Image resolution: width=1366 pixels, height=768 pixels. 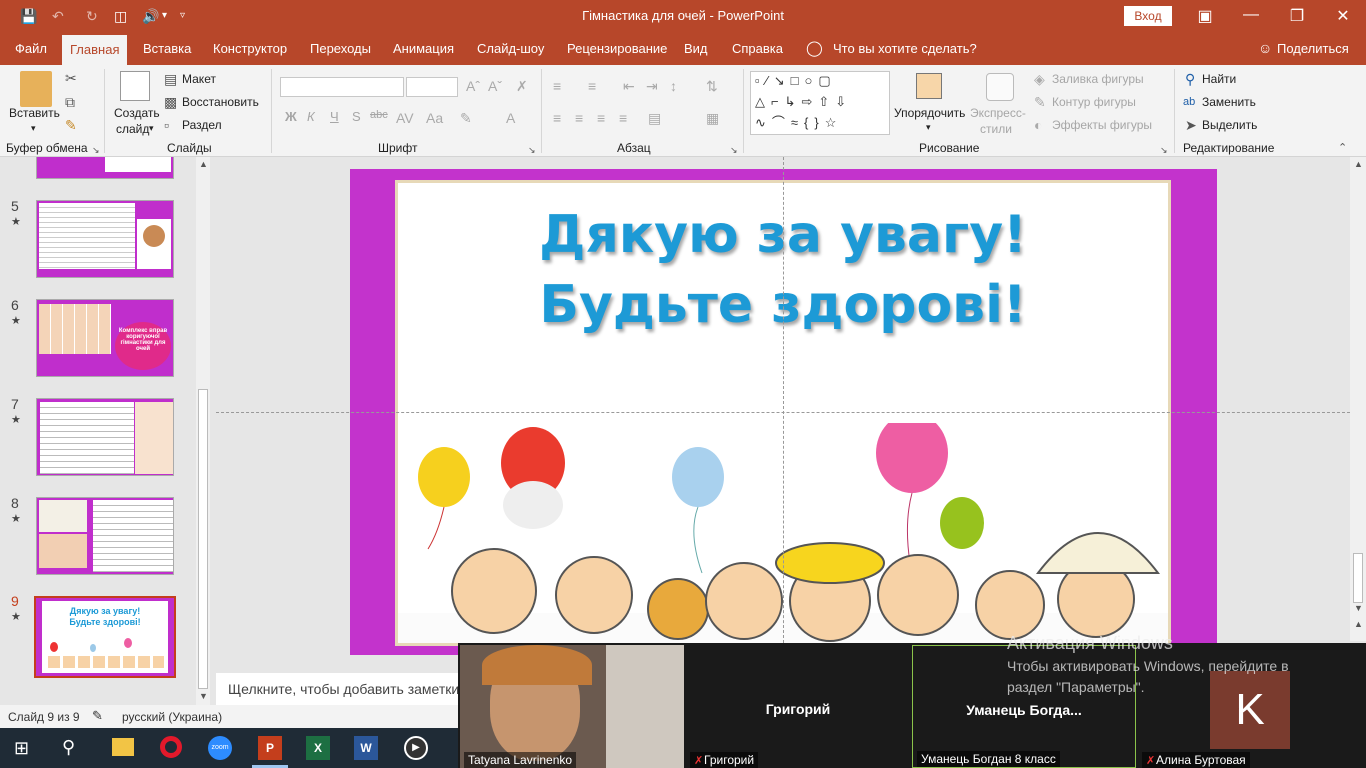 What do you see at coordinates (405, 118) in the screenshot?
I see `char-spacing-icon: AV` at bounding box center [405, 118].